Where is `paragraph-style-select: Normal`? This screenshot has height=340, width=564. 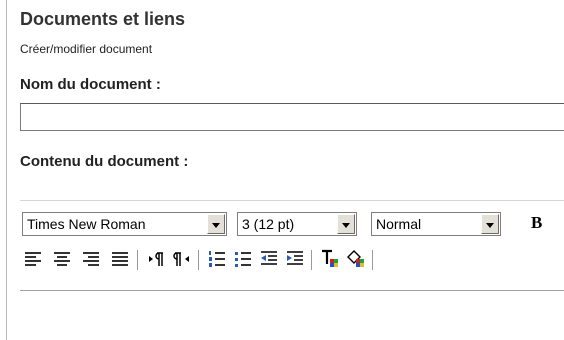 paragraph-style-select: Normal is located at coordinates (436, 224).